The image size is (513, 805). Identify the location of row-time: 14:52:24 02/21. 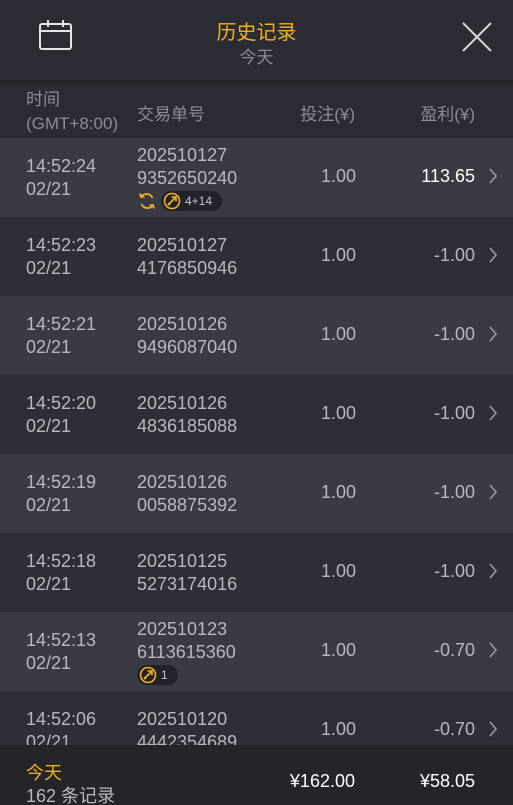
(61, 178).